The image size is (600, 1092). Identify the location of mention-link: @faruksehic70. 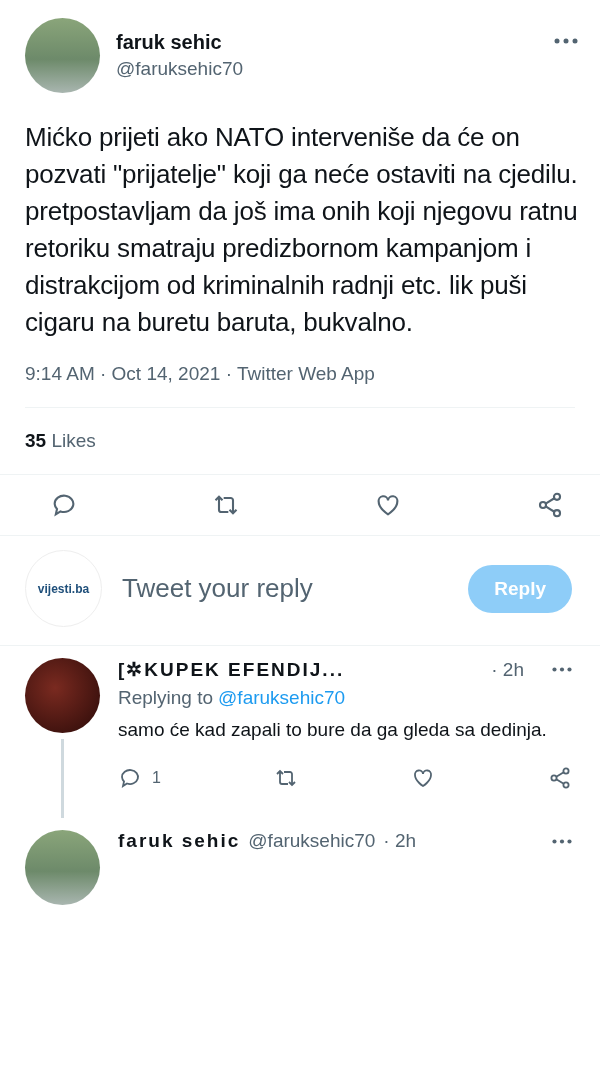
(282, 697).